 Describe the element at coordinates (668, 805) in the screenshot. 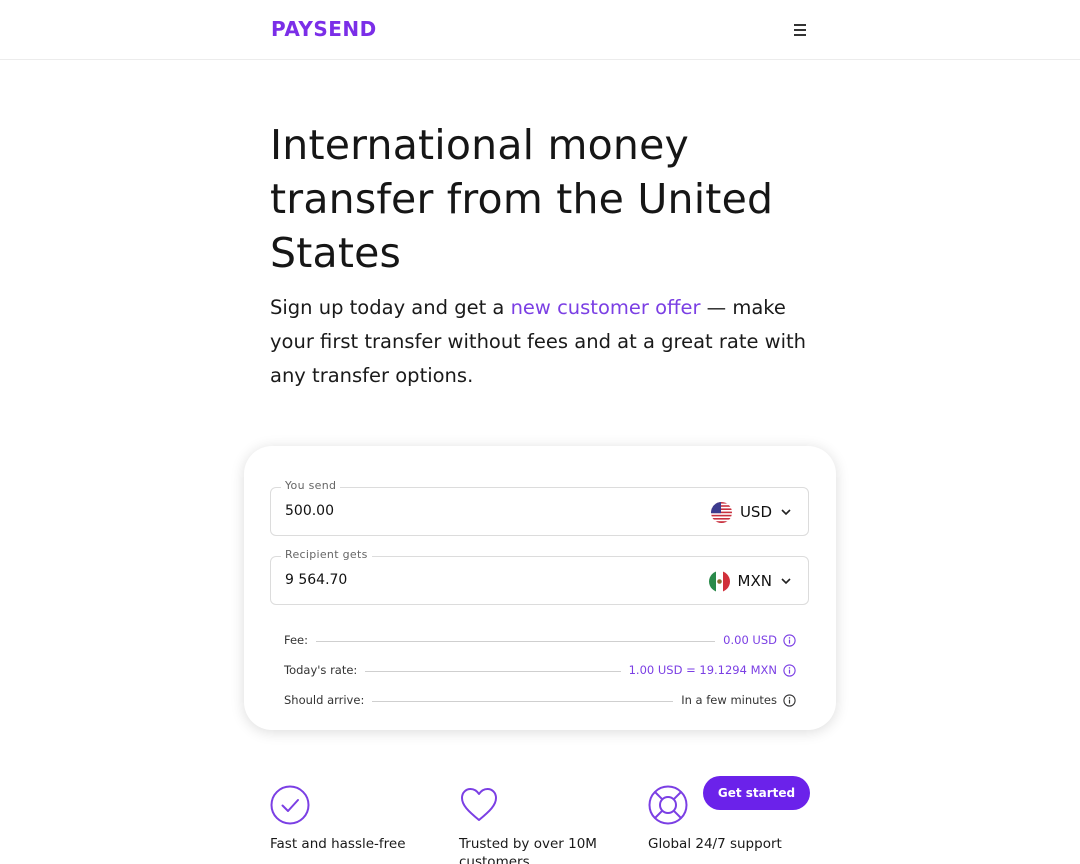

I see `lifebuoy-icon` at that location.